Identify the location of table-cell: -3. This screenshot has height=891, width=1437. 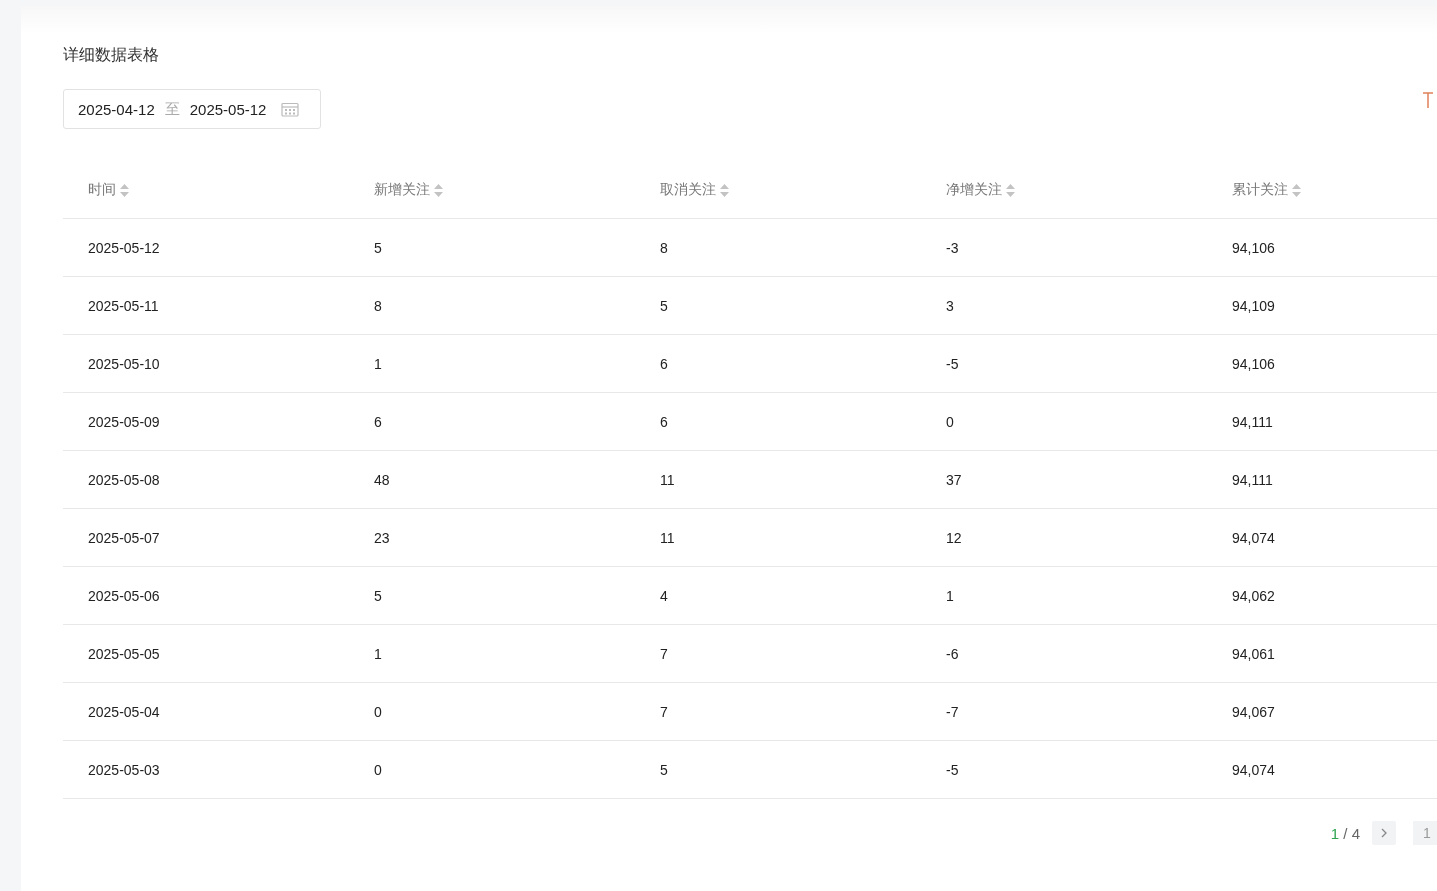
(952, 247).